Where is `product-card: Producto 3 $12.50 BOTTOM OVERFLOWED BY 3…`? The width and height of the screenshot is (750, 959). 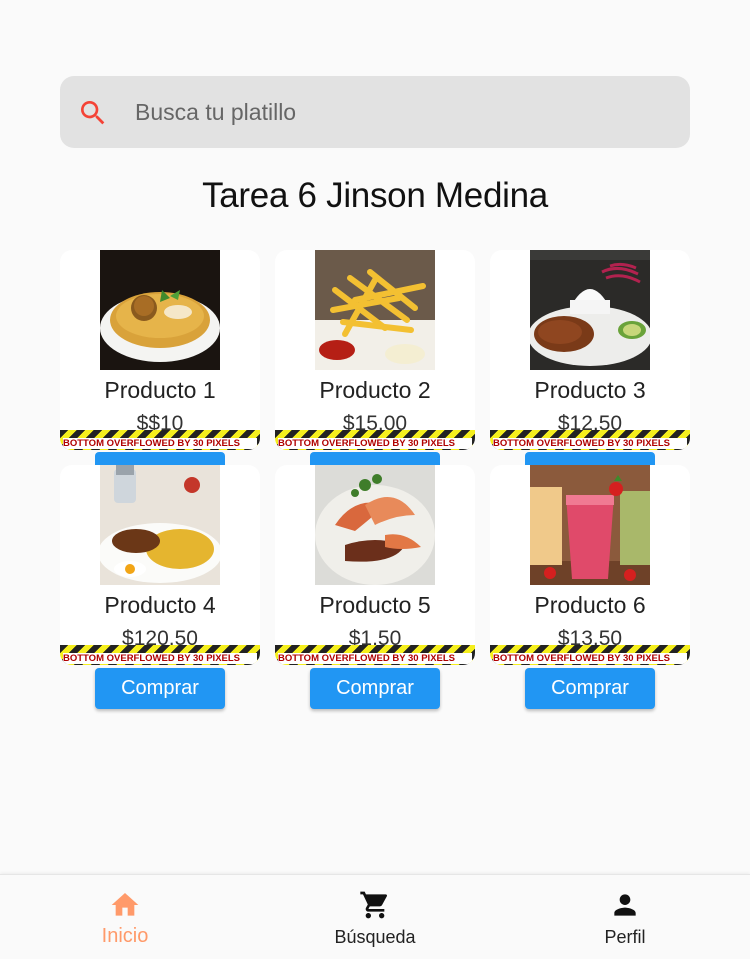 product-card: Producto 3 $12.50 BOTTOM OVERFLOWED BY 3… is located at coordinates (590, 350).